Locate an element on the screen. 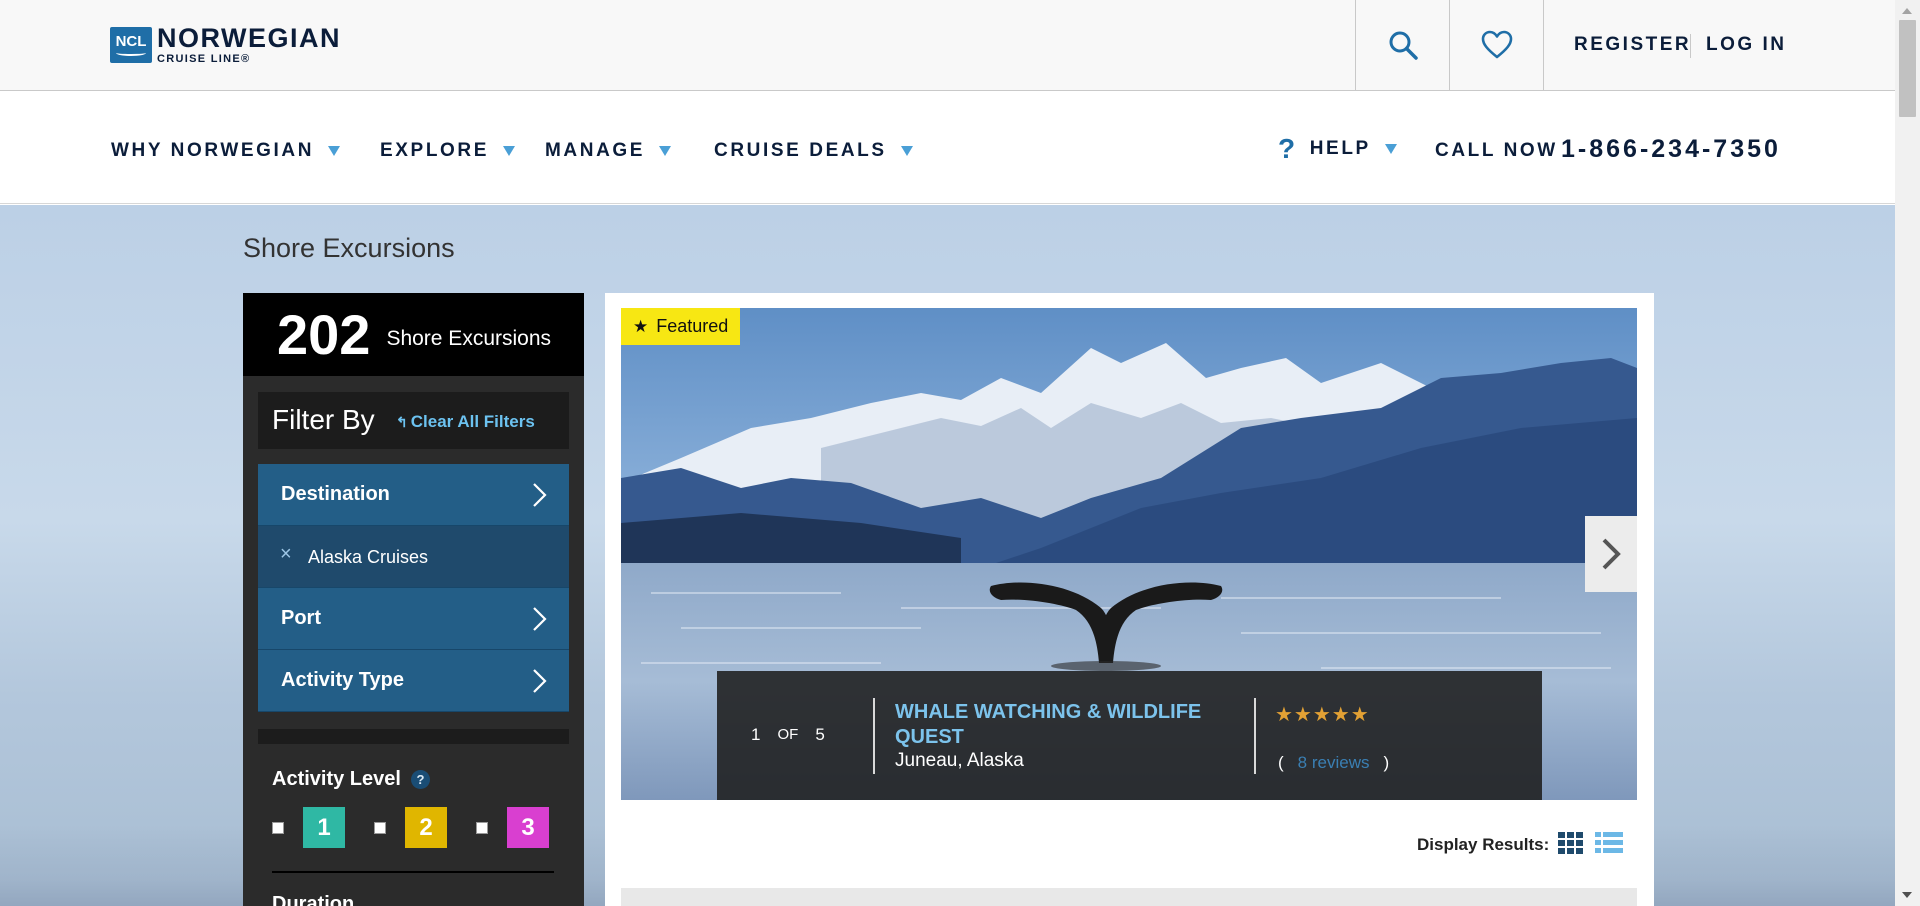 The width and height of the screenshot is (1920, 906). auth-separator is located at coordinates (1690, 46).